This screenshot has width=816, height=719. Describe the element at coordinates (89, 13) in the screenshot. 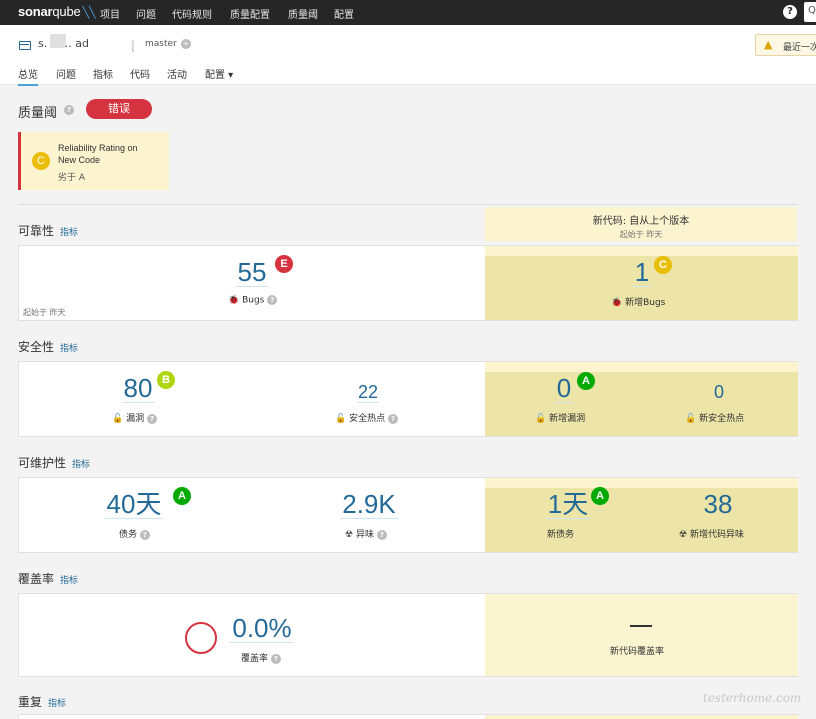

I see `logo-wave-icon: ╲╲` at that location.